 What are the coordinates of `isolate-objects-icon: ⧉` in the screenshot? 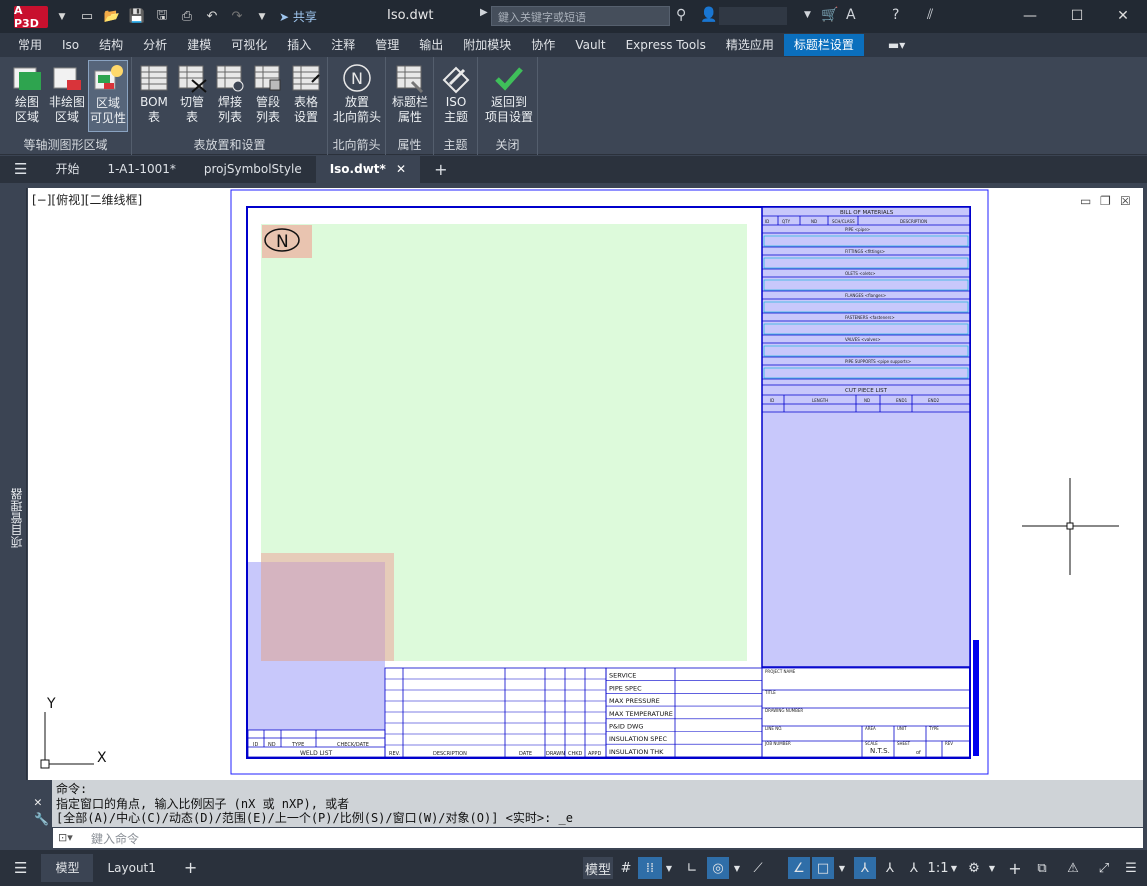 It's located at (1042, 868).